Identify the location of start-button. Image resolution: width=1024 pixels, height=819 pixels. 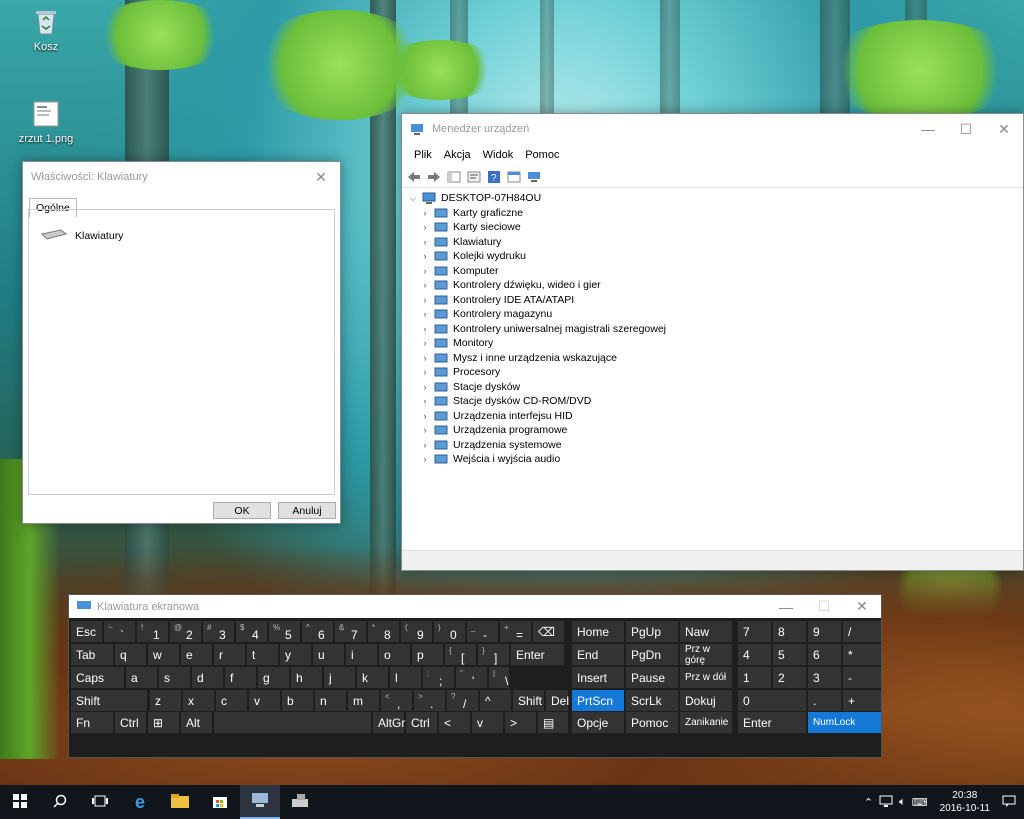
(20, 802).